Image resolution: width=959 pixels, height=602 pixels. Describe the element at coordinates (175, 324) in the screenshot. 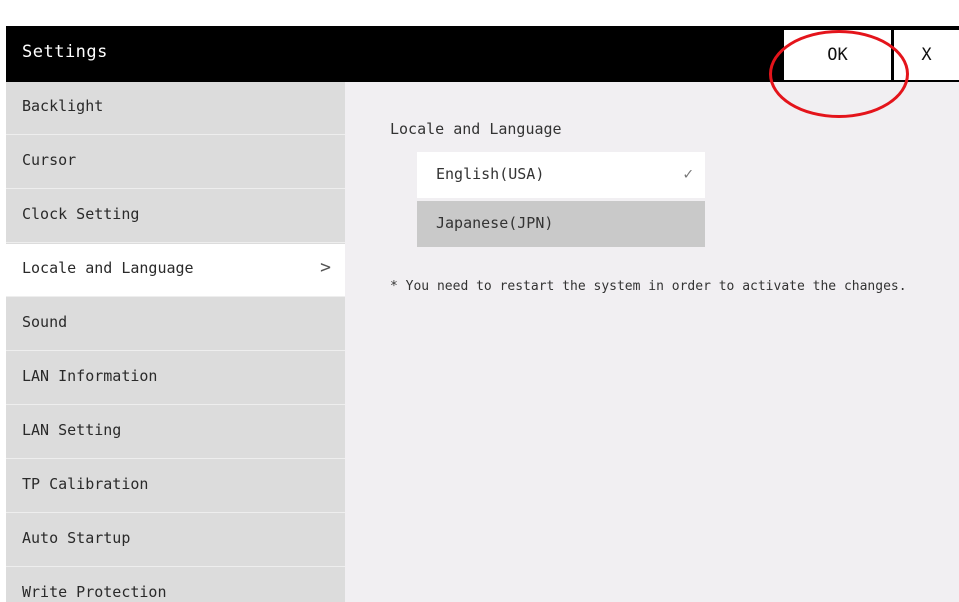

I see `sidebar-item-sound: Sound` at that location.